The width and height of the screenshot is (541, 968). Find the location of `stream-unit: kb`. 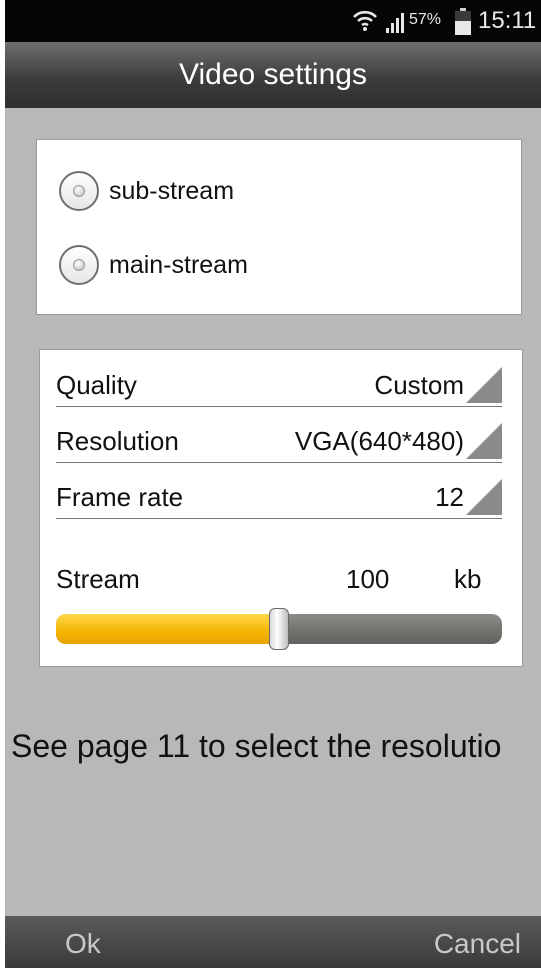

stream-unit: kb is located at coordinates (468, 579).